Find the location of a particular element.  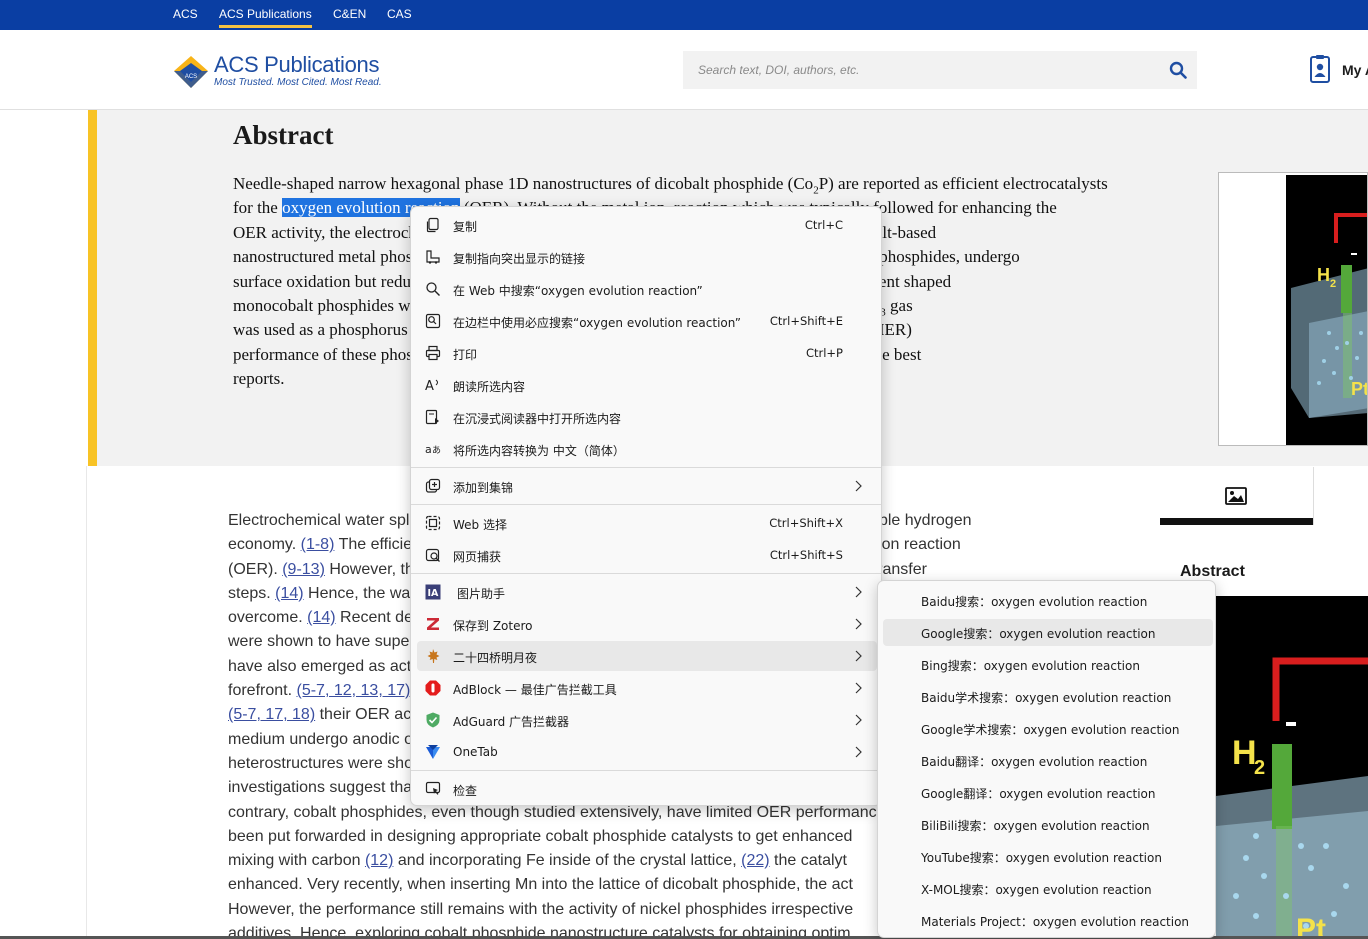

menu-item-adblock: AdBlock — 最佳广告拦截工具 is located at coordinates (647, 688).